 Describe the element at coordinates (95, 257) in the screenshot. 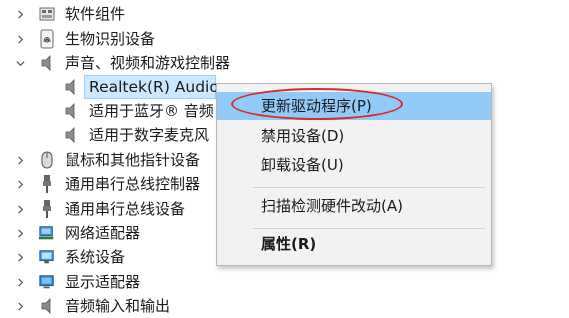

I see `tree-item-label: 系统设备` at that location.